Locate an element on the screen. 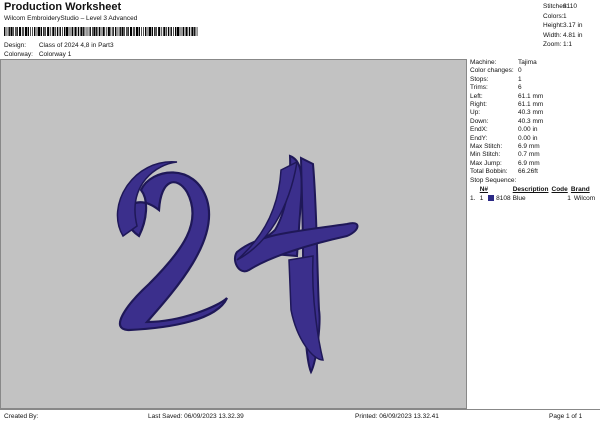 The width and height of the screenshot is (600, 424). header-brand: Brand is located at coordinates (580, 190).